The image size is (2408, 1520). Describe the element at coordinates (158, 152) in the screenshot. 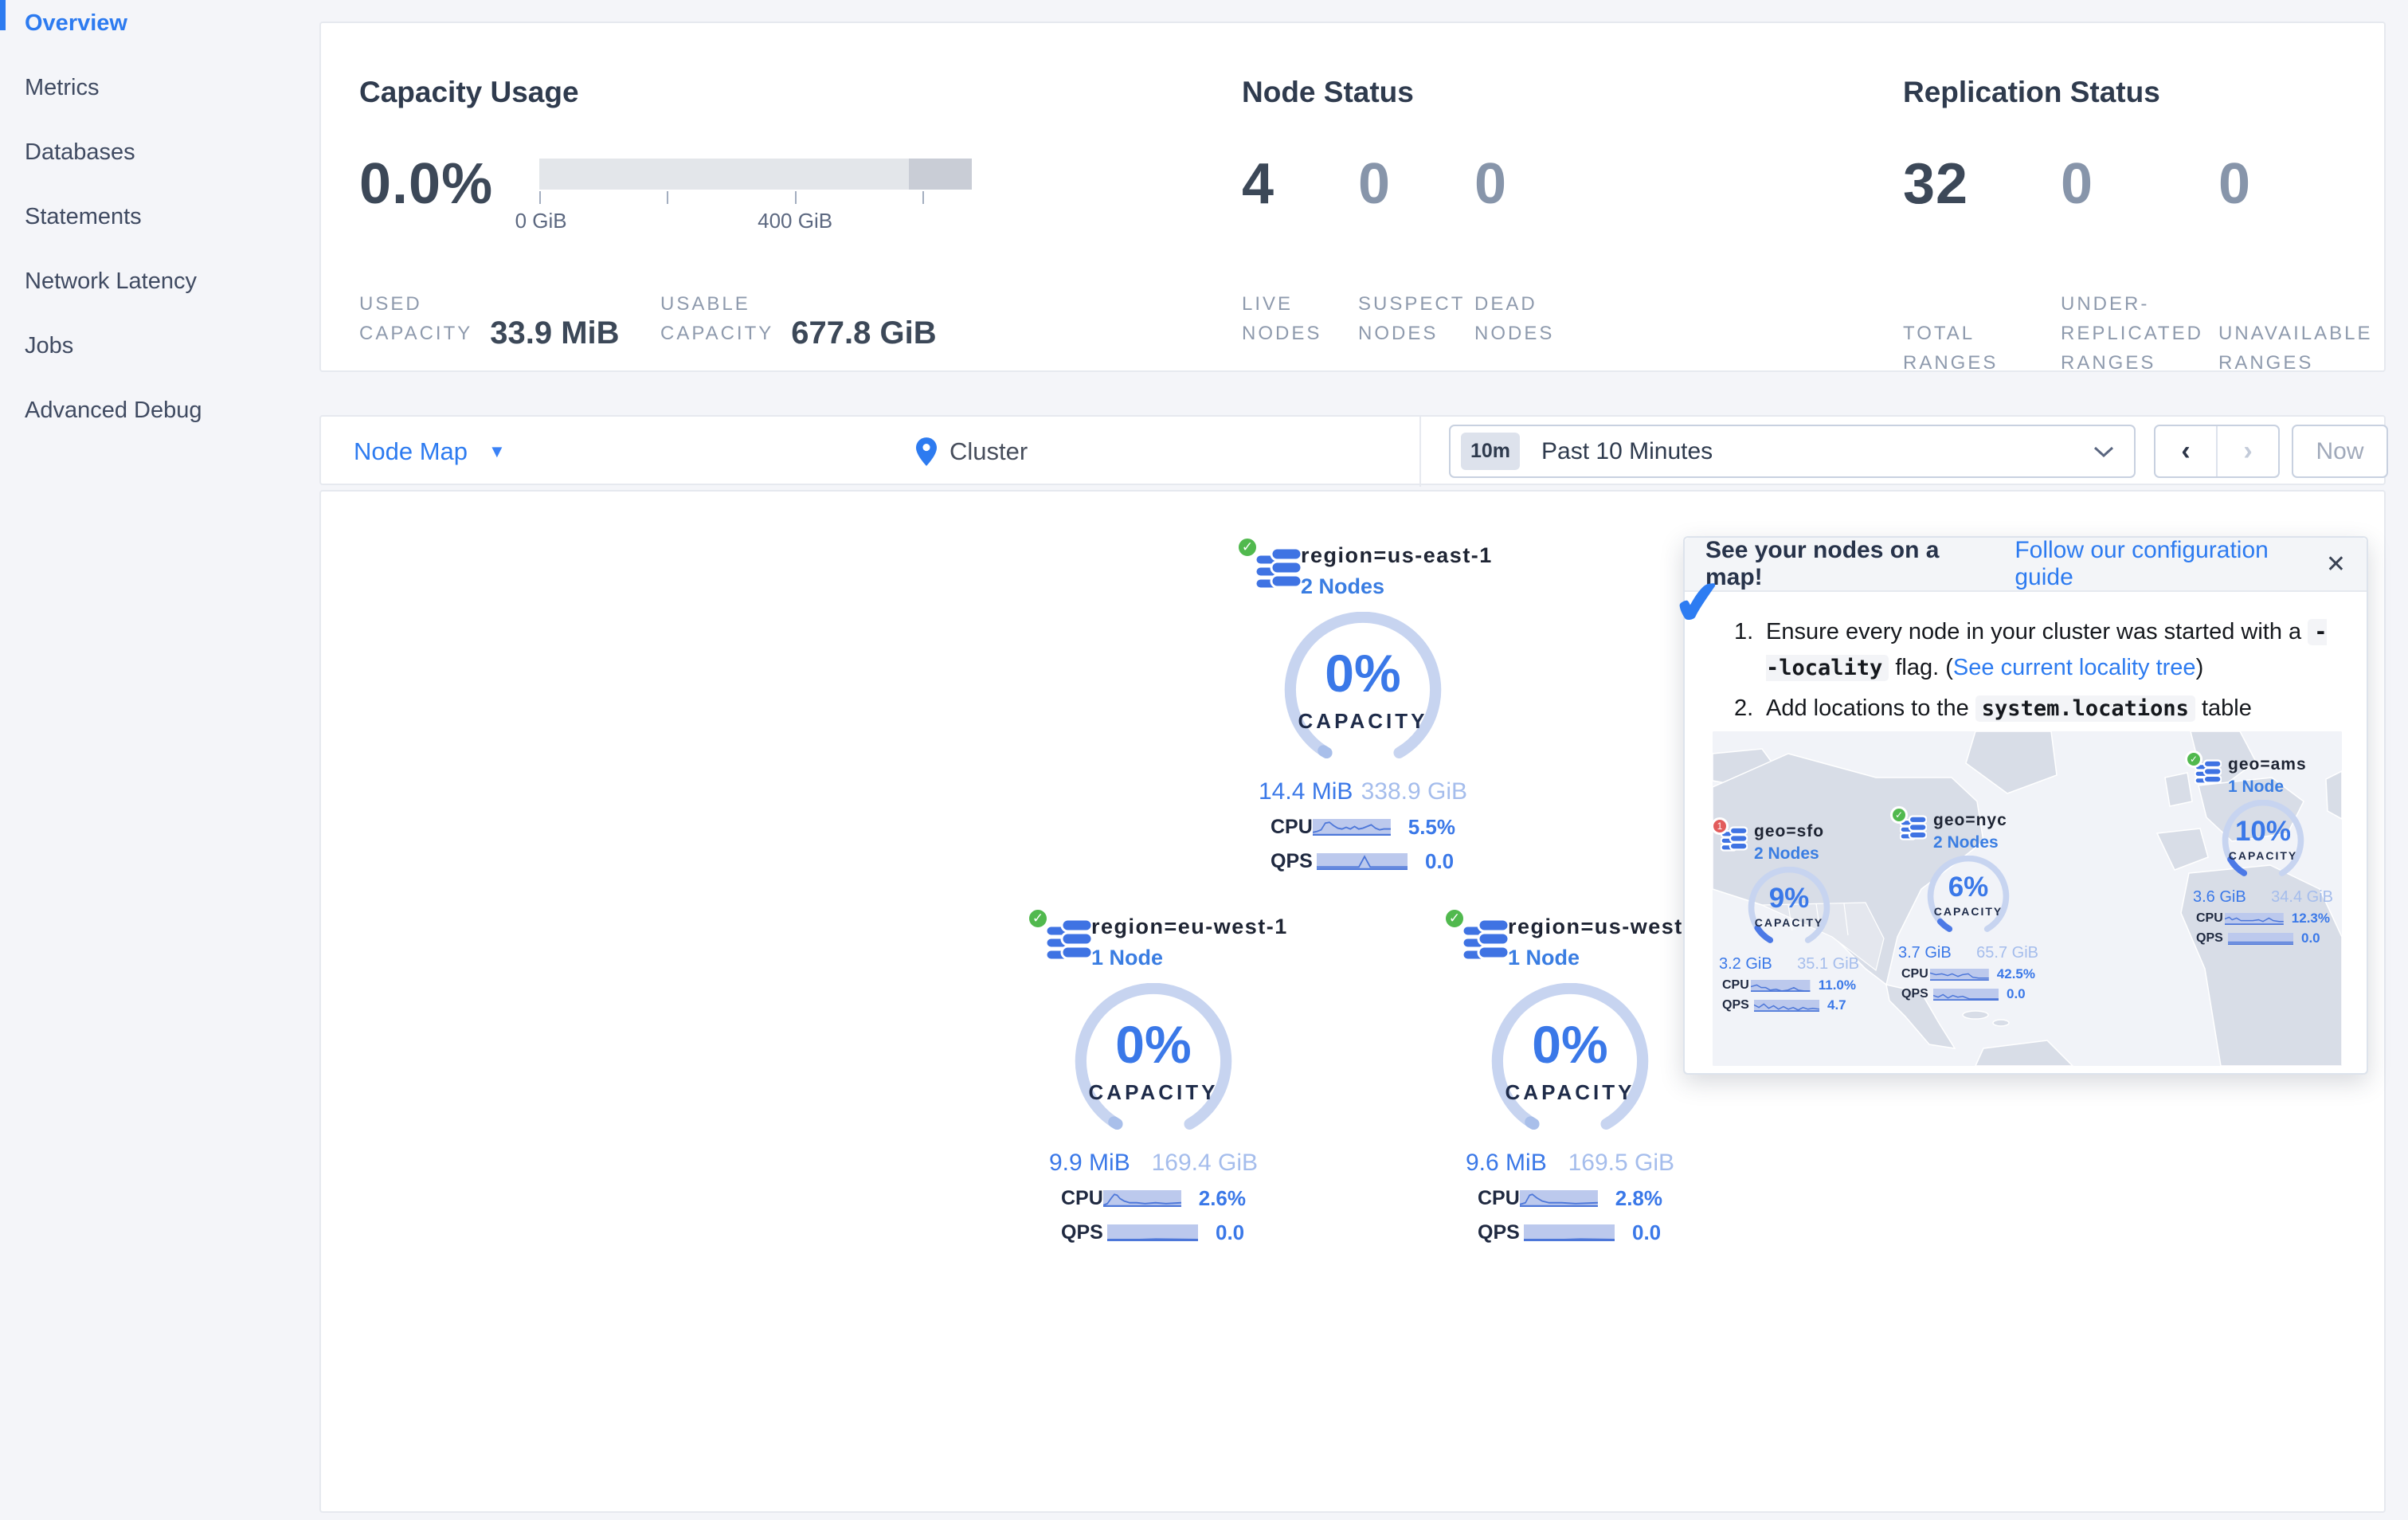

I see `sidebar-item-databases: Databases` at that location.